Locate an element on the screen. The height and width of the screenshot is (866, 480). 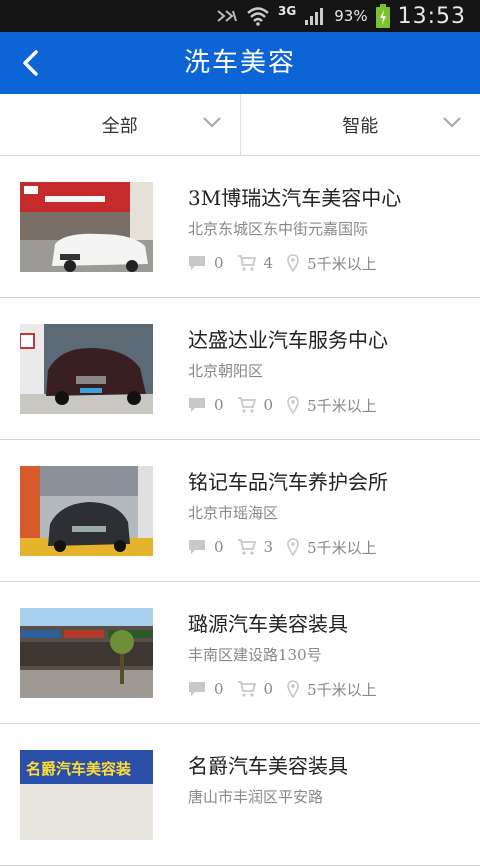
page-title: 洗车美容 is located at coordinates (240, 63).